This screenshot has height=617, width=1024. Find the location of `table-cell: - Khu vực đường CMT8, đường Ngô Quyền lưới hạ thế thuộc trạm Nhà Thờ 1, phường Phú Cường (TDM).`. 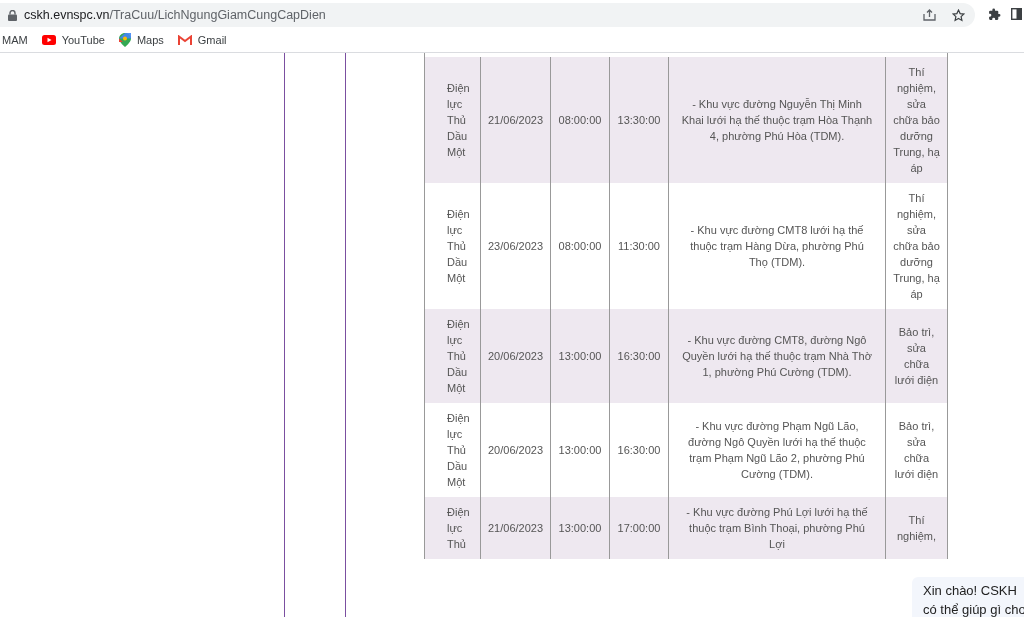

table-cell: - Khu vực đường CMT8, đường Ngô Quyền lưới hạ thế thuộc trạm Nhà Thờ 1, phường Phú Cường (TDM). is located at coordinates (777, 356).